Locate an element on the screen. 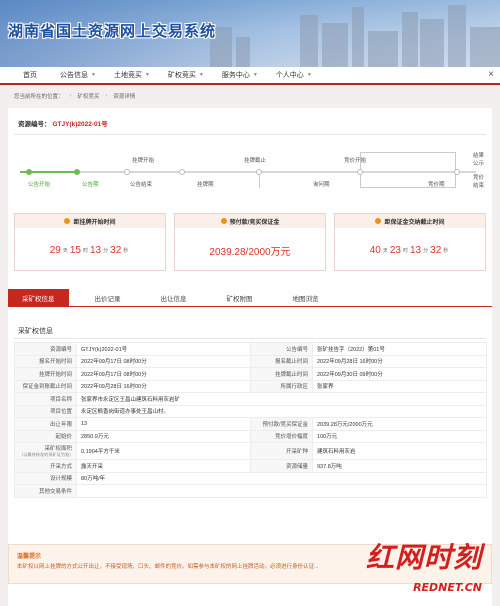 This screenshot has width=500, height=606. field-label: 开采方式 is located at coordinates (45, 466).